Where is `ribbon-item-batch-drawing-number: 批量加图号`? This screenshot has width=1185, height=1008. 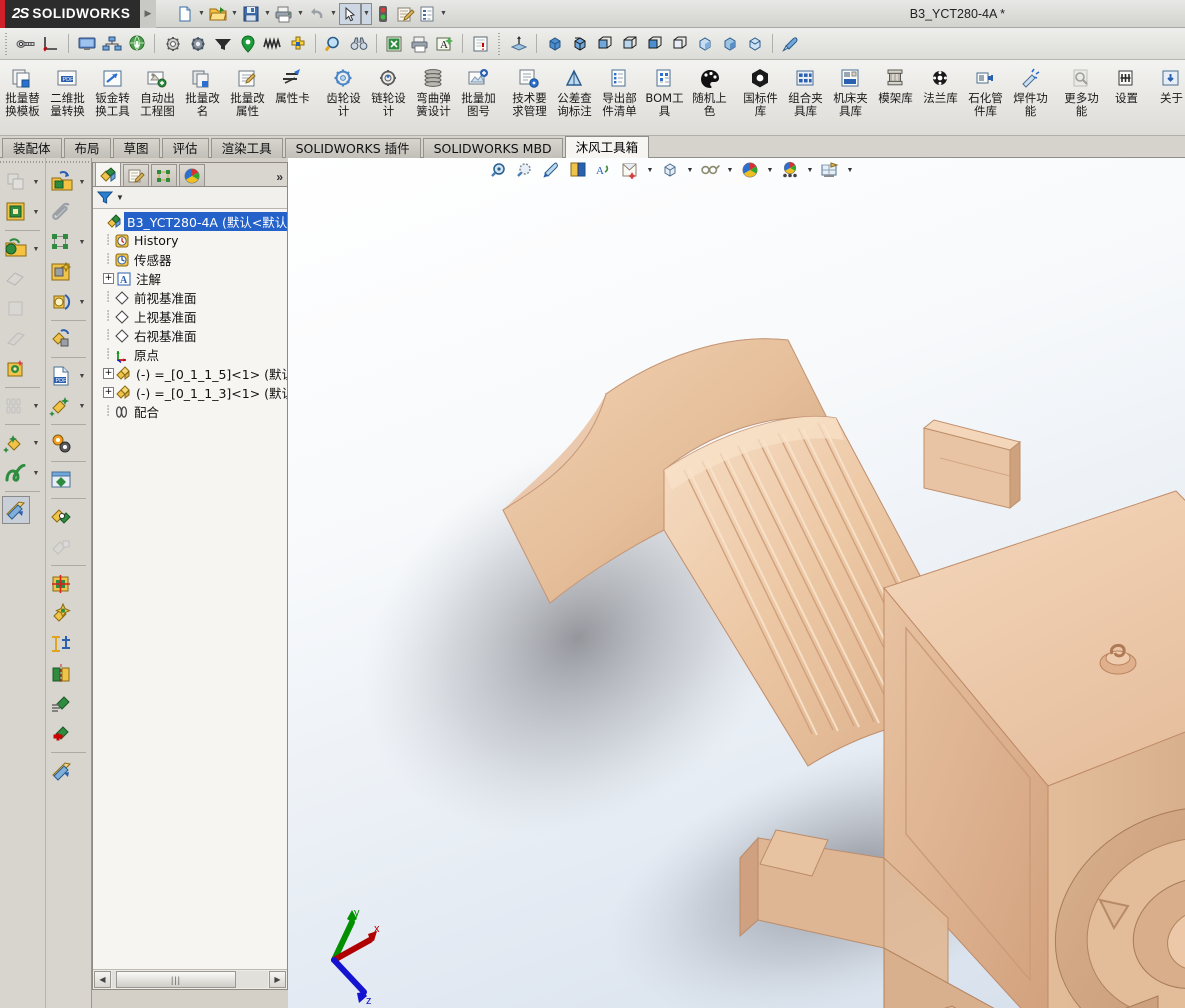
ribbon-item-batch-drawing-number: 批量加图号 is located at coordinates (478, 98).